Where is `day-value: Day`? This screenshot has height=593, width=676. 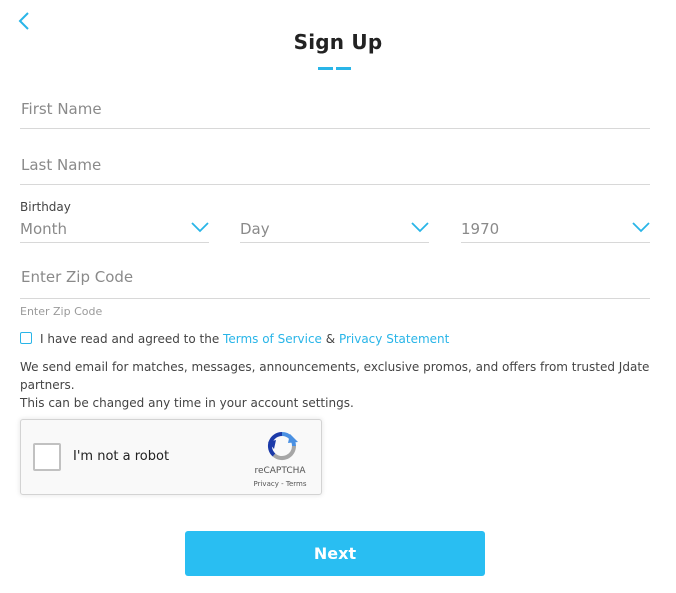
day-value: Day is located at coordinates (255, 229).